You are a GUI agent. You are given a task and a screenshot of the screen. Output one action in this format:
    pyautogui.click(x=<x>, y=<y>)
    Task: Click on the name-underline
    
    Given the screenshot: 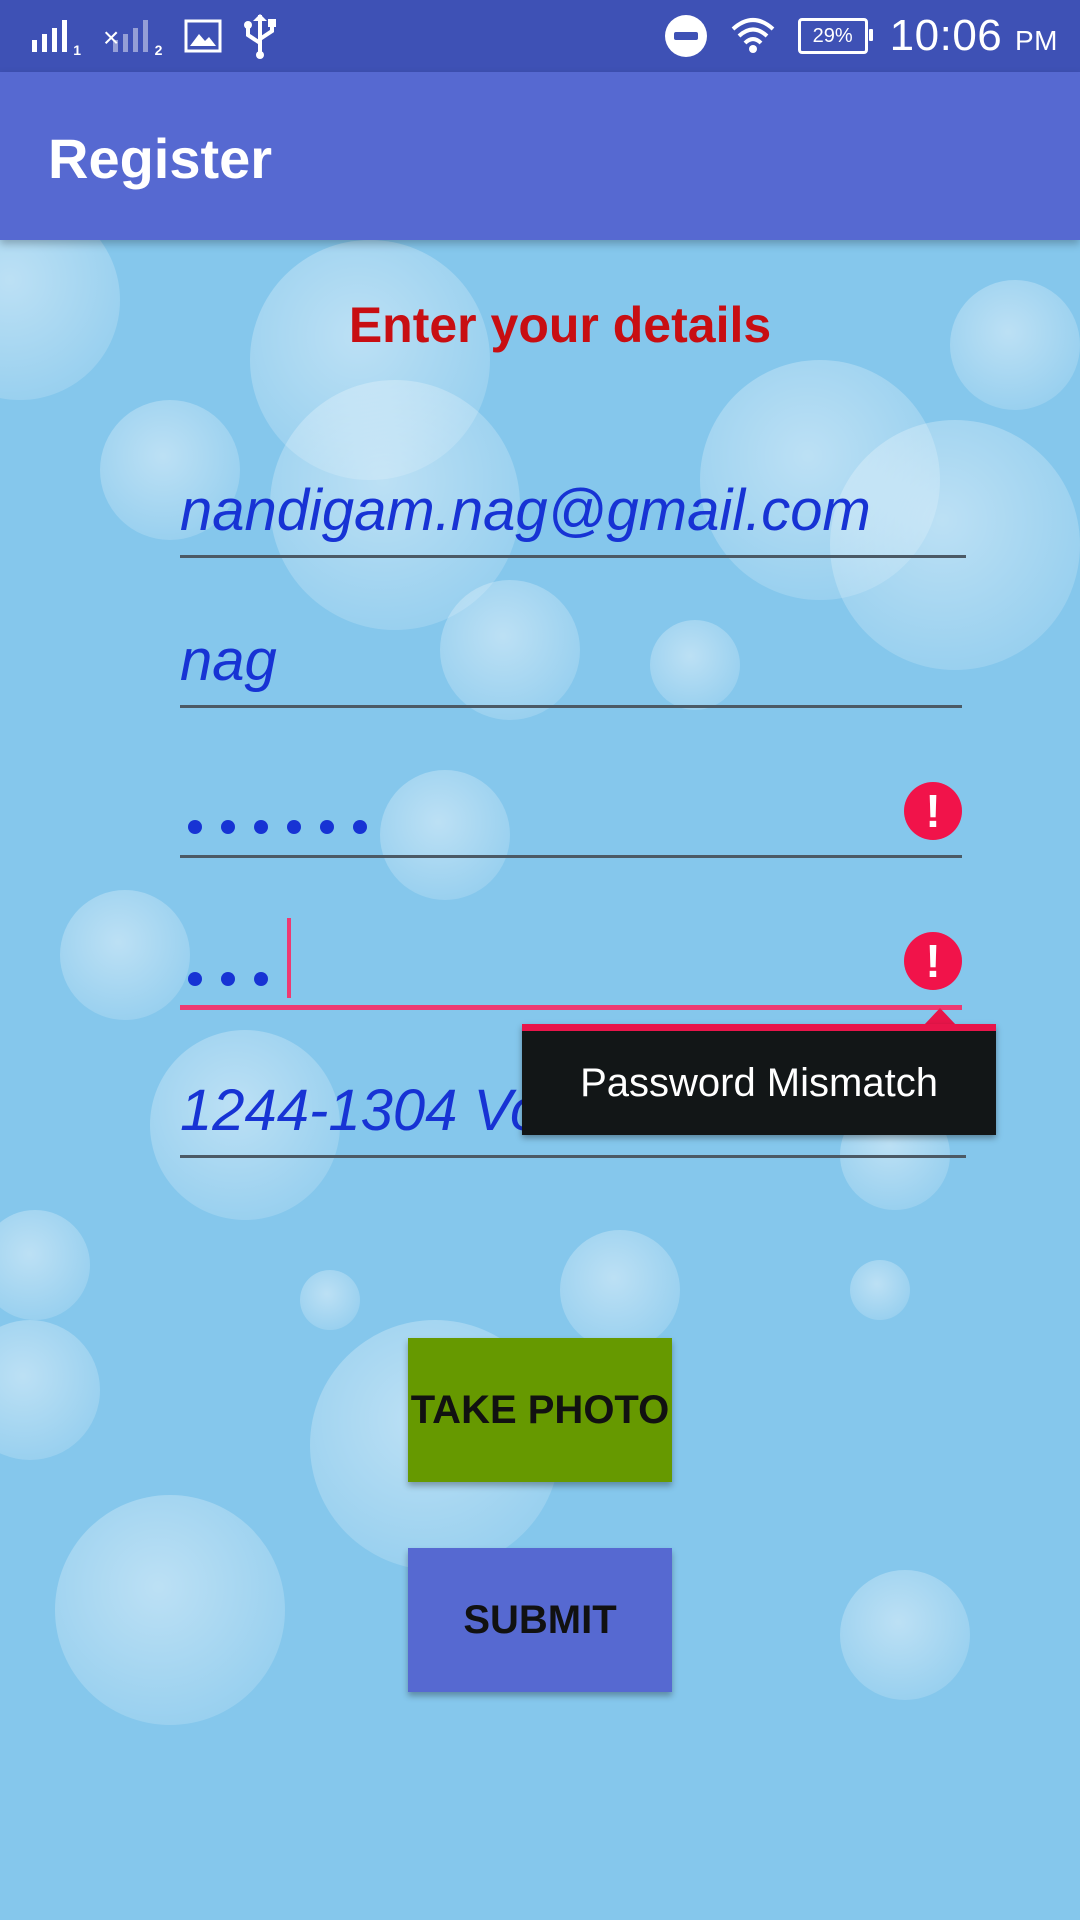 What is the action you would take?
    pyautogui.click(x=571, y=706)
    